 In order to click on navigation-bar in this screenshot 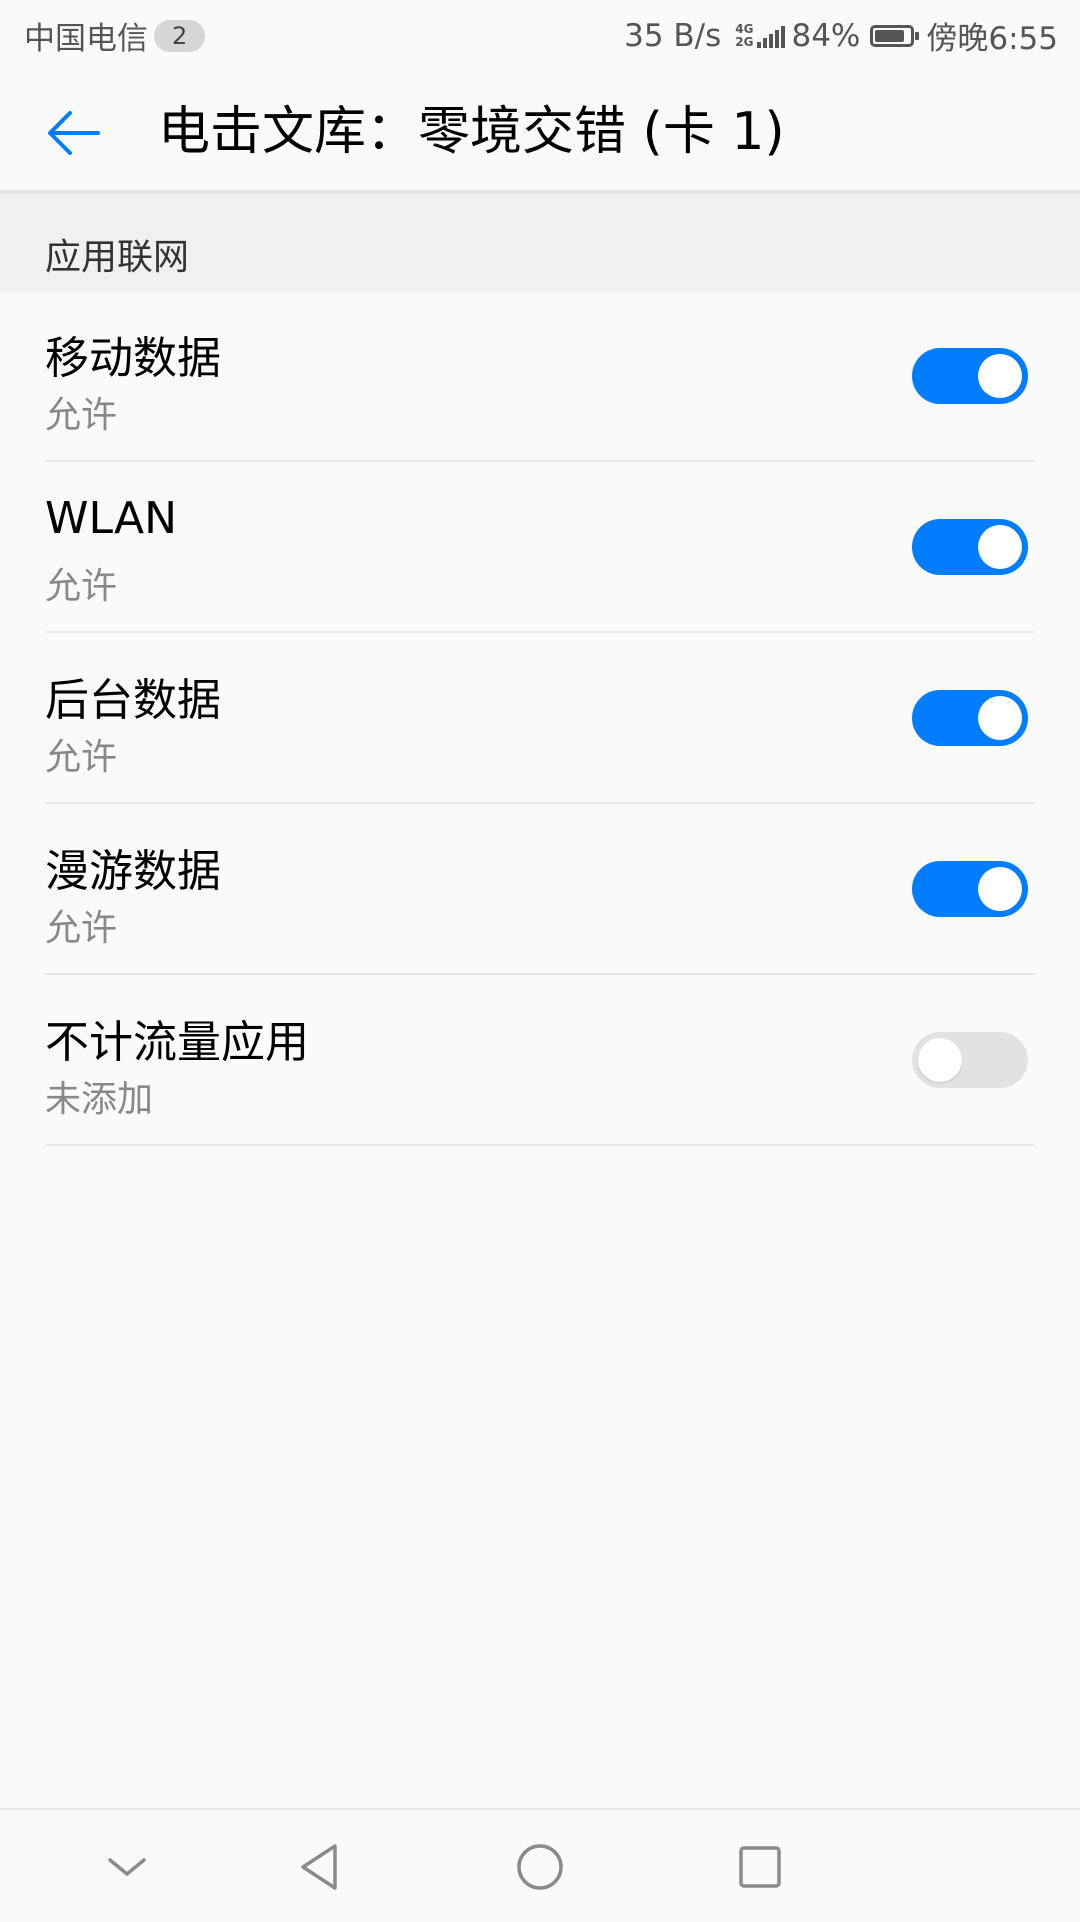, I will do `click(540, 1865)`.